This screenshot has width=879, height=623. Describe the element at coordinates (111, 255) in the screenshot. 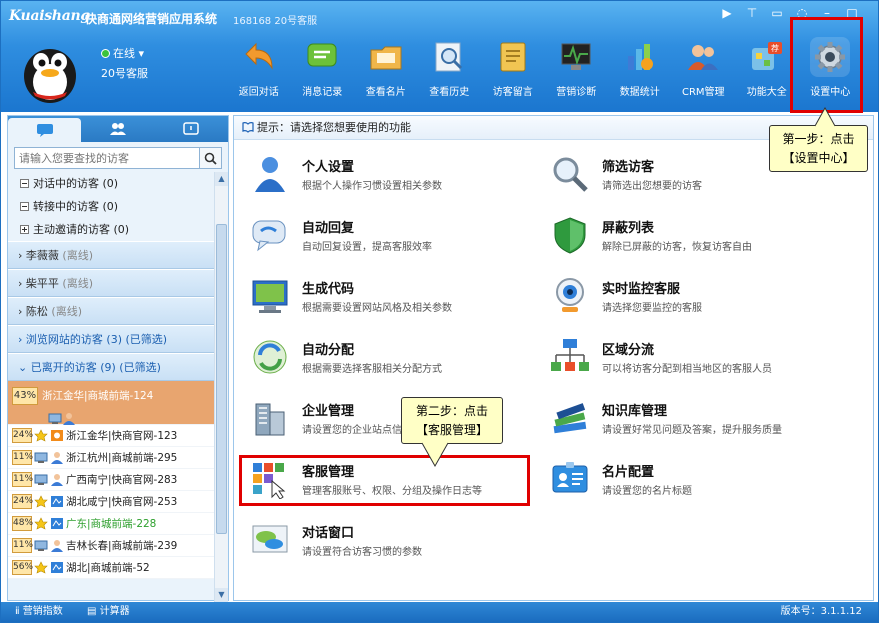

I see `agent-group: › 李薇薇 (离线)` at that location.